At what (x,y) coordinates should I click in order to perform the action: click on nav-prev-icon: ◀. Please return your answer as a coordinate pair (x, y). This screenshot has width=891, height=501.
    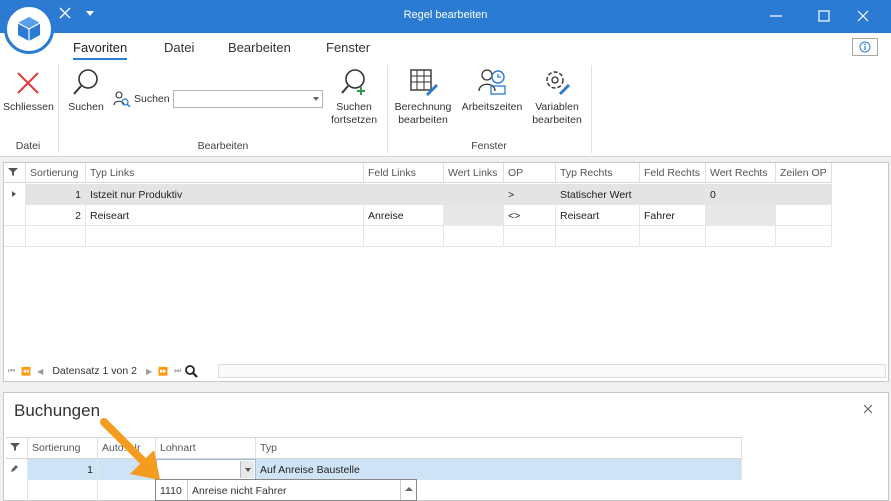
    Looking at the image, I should click on (40, 371).